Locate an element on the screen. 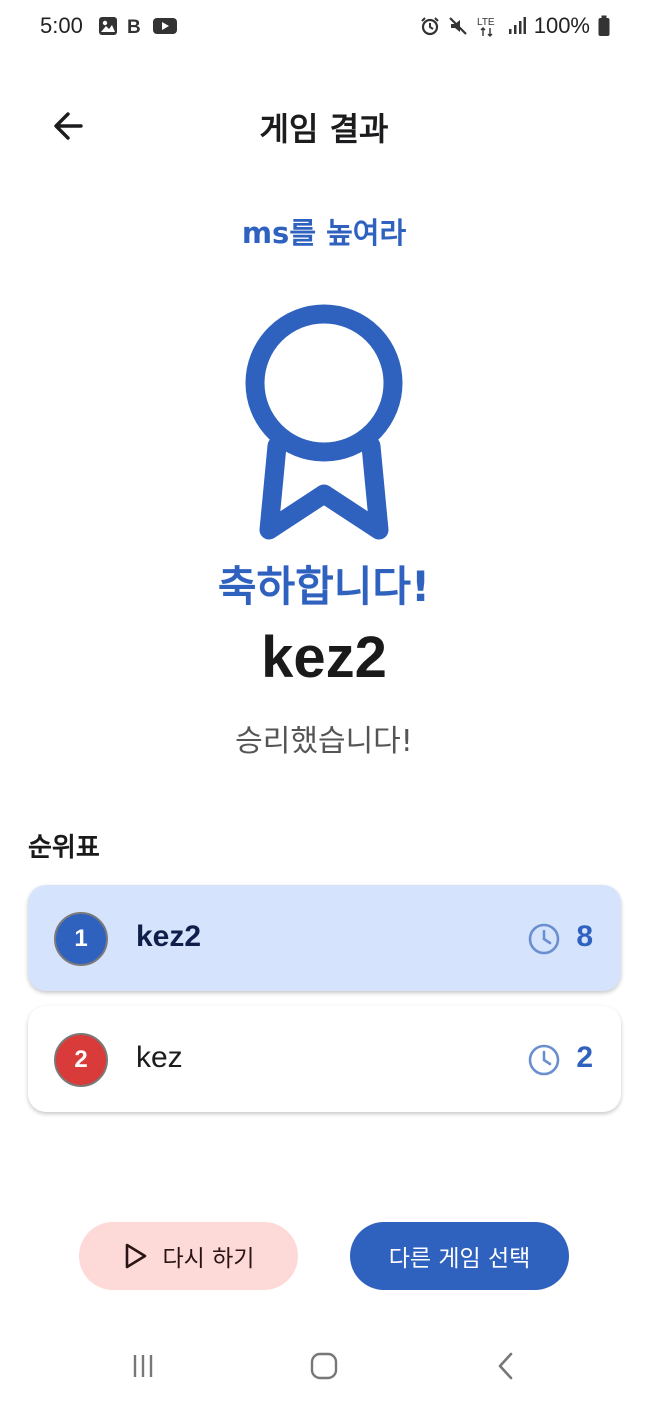 This screenshot has width=648, height=1404. recent-apps-button is located at coordinates (143, 1366).